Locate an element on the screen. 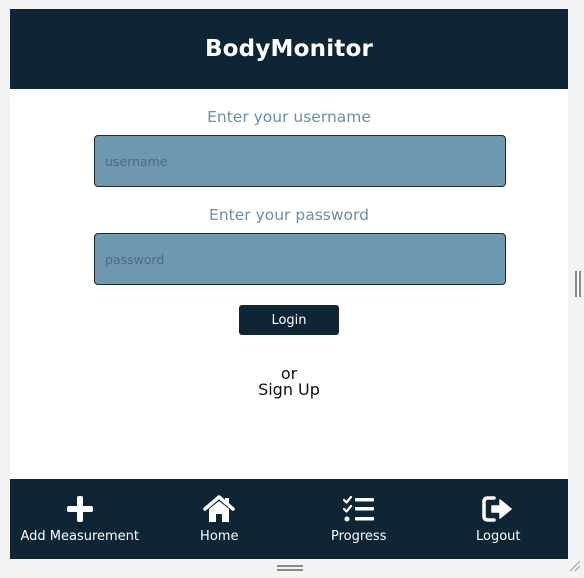  nav-logout: Logout is located at coordinates (499, 519).